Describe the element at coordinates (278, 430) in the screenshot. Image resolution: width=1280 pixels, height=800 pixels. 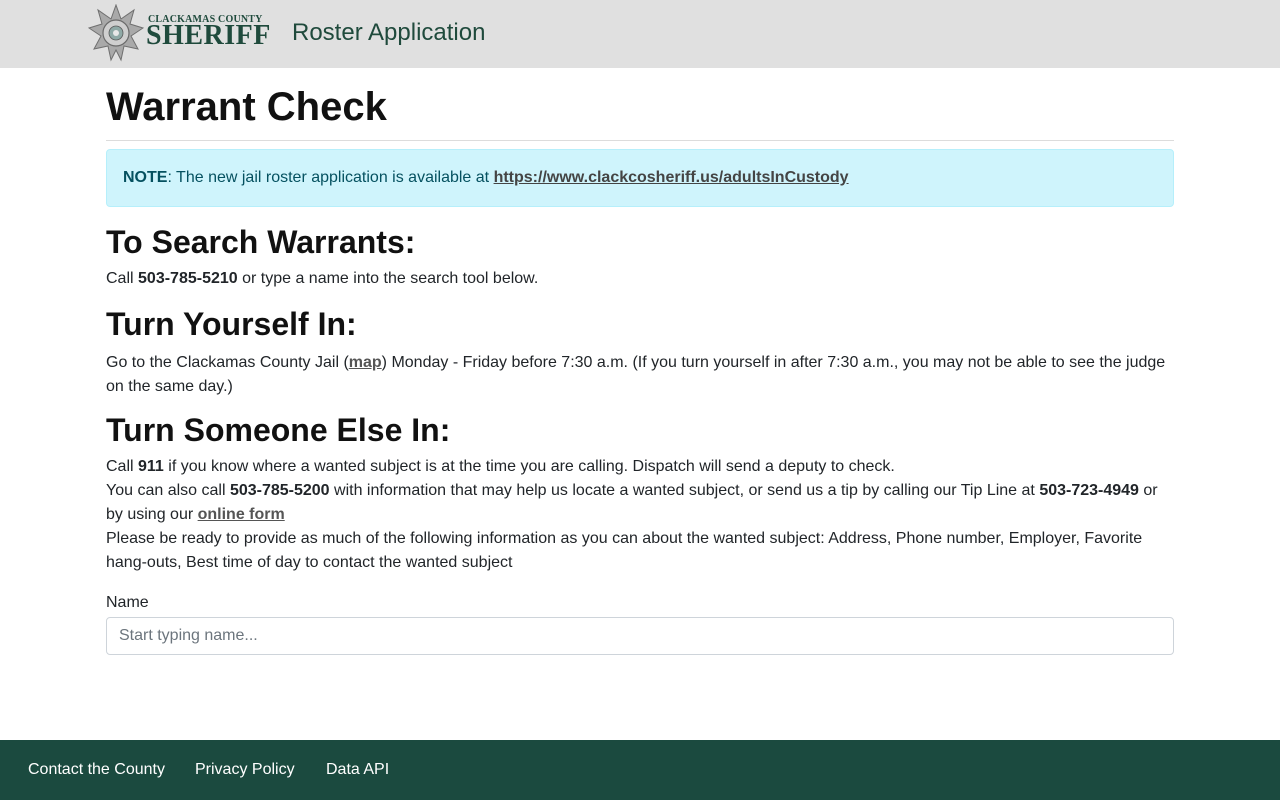
I see `turn-someone-in-heading: Turn Someone Else In:` at that location.